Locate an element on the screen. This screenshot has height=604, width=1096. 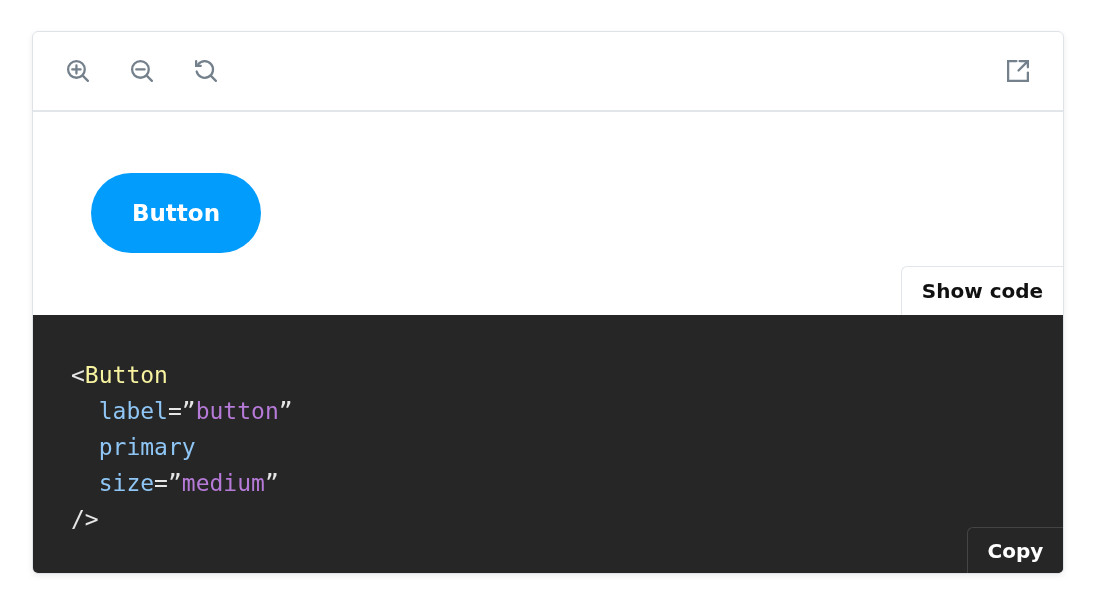
copy-button: Copy is located at coordinates (1015, 550).